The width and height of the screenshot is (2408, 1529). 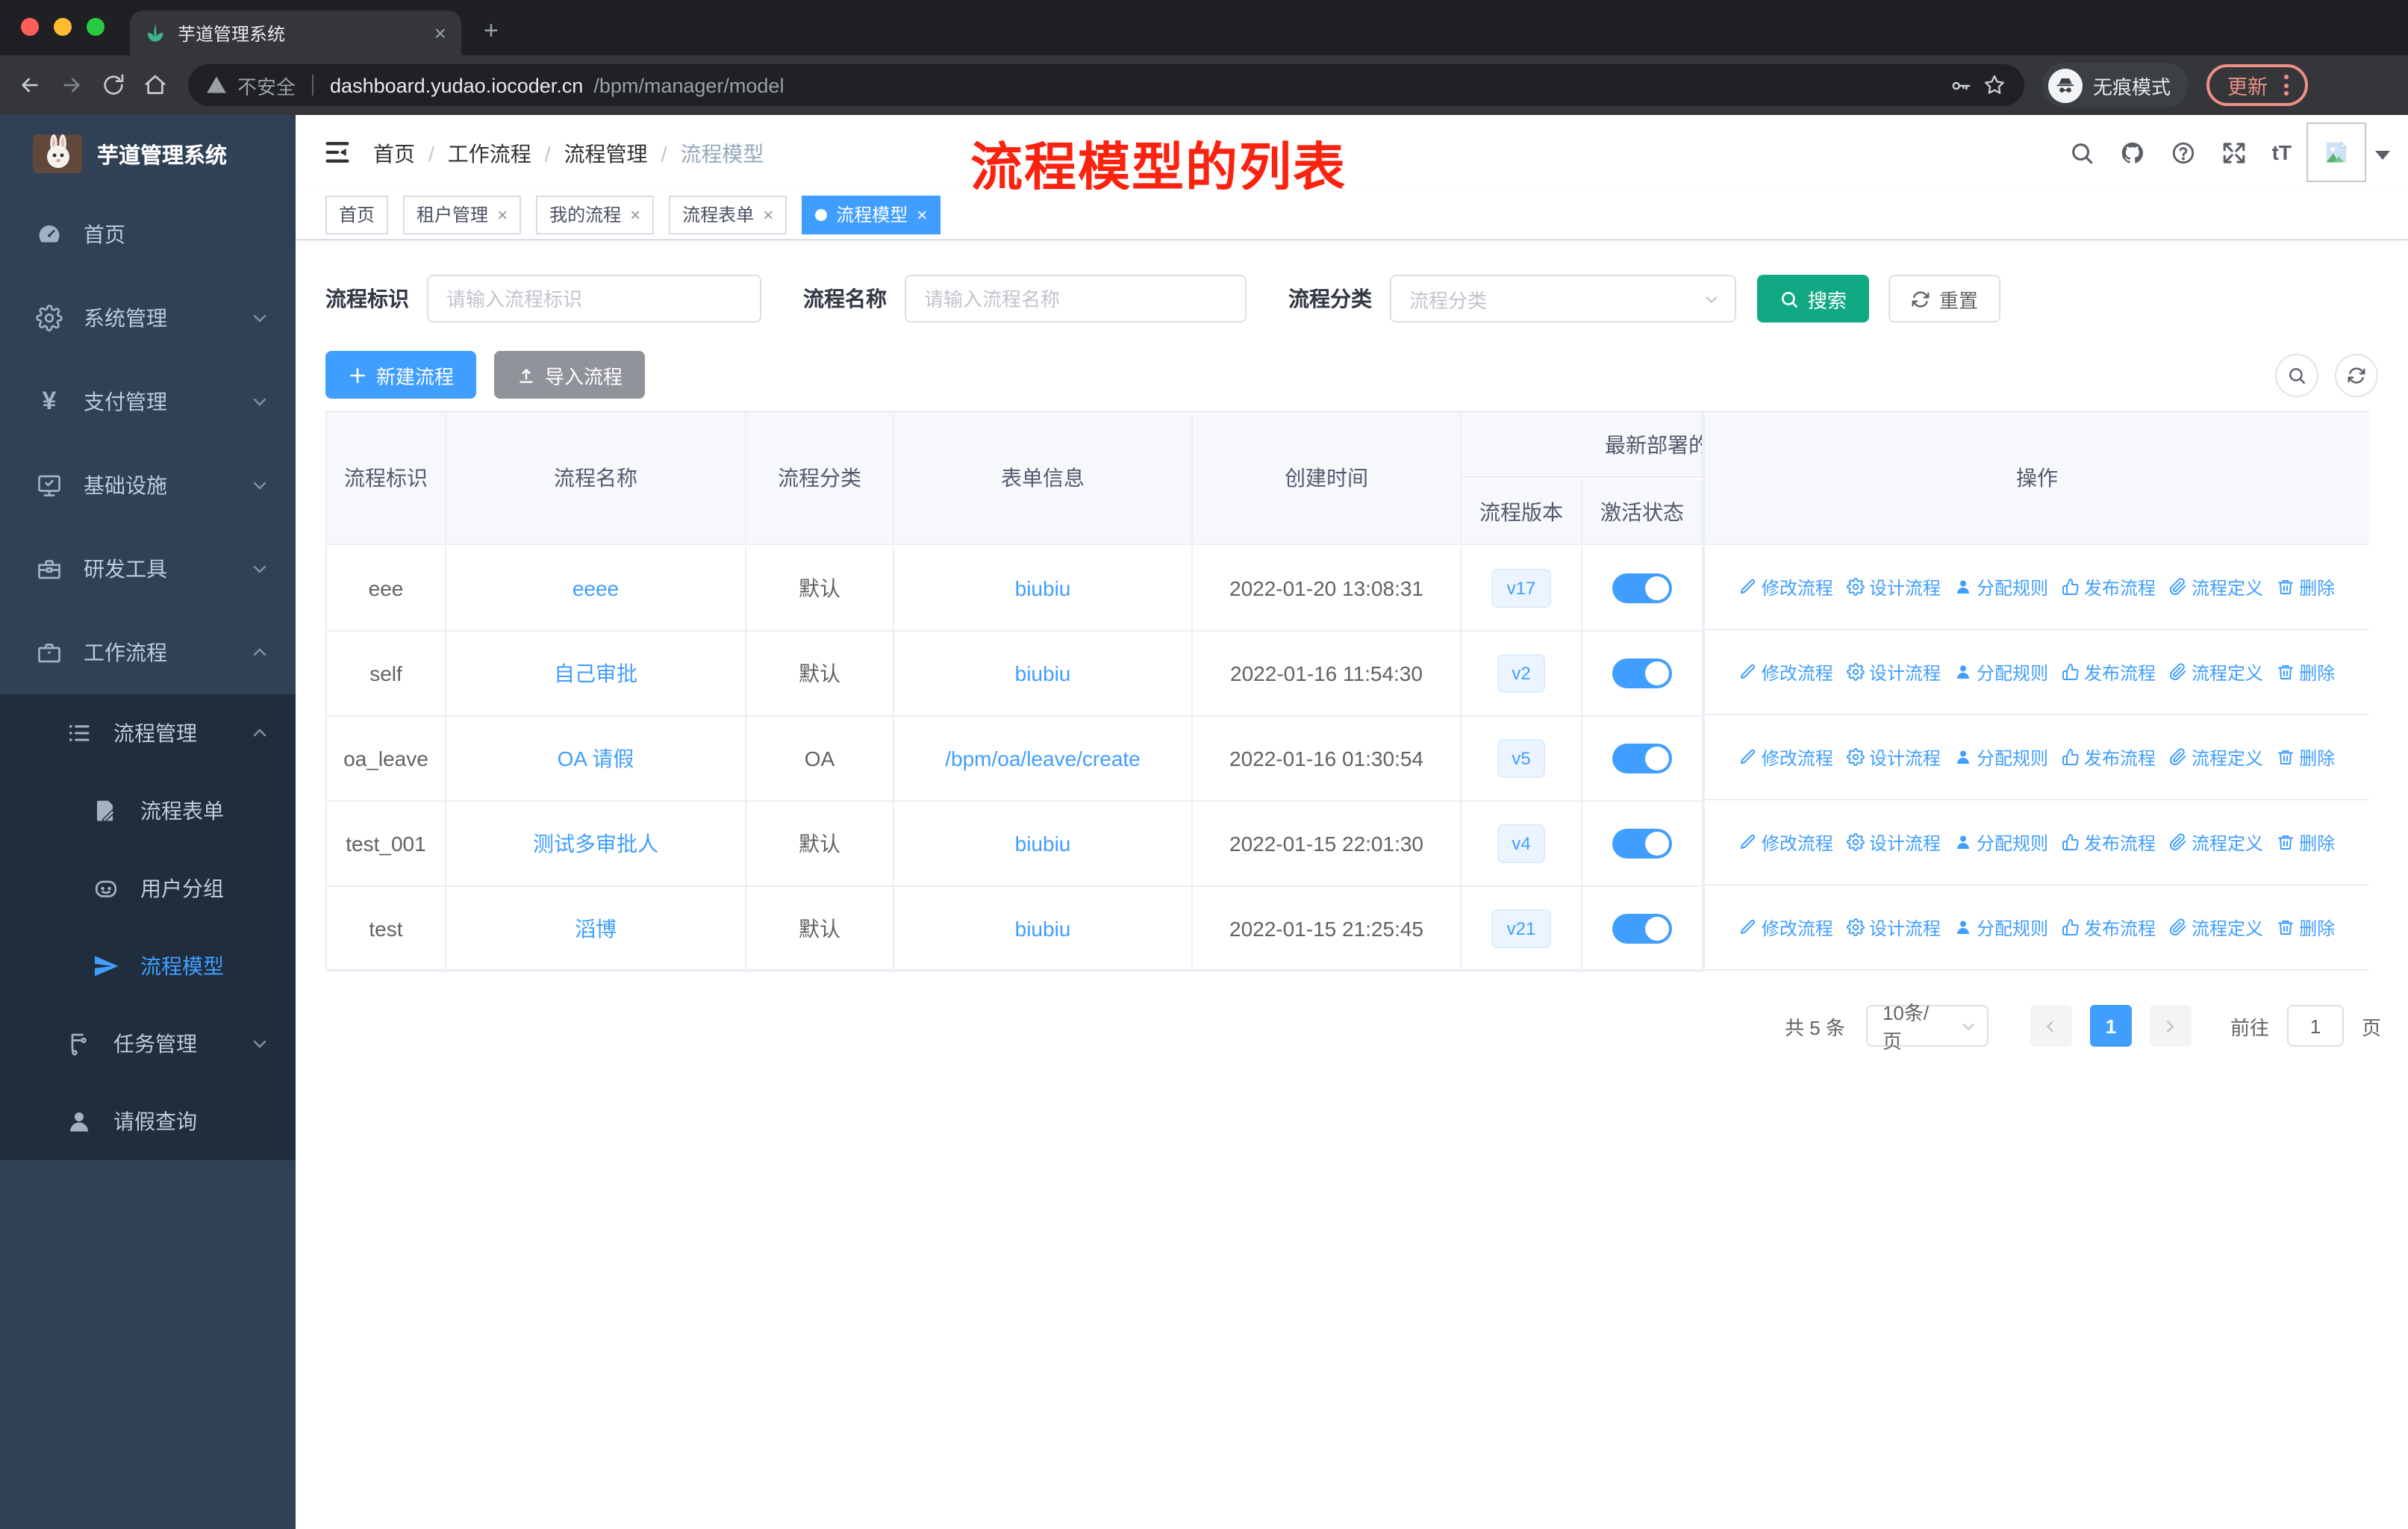 I want to click on breadcrumb-workflow: 工作流程, so click(x=489, y=154).